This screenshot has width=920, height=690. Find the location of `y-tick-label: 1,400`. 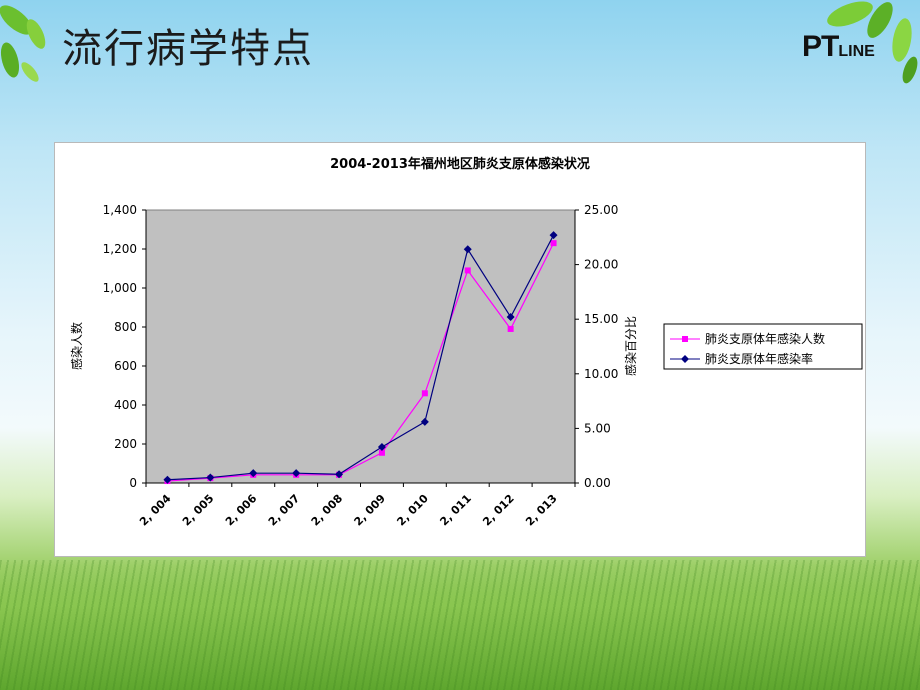

y-tick-label: 1,400 is located at coordinates (120, 210).